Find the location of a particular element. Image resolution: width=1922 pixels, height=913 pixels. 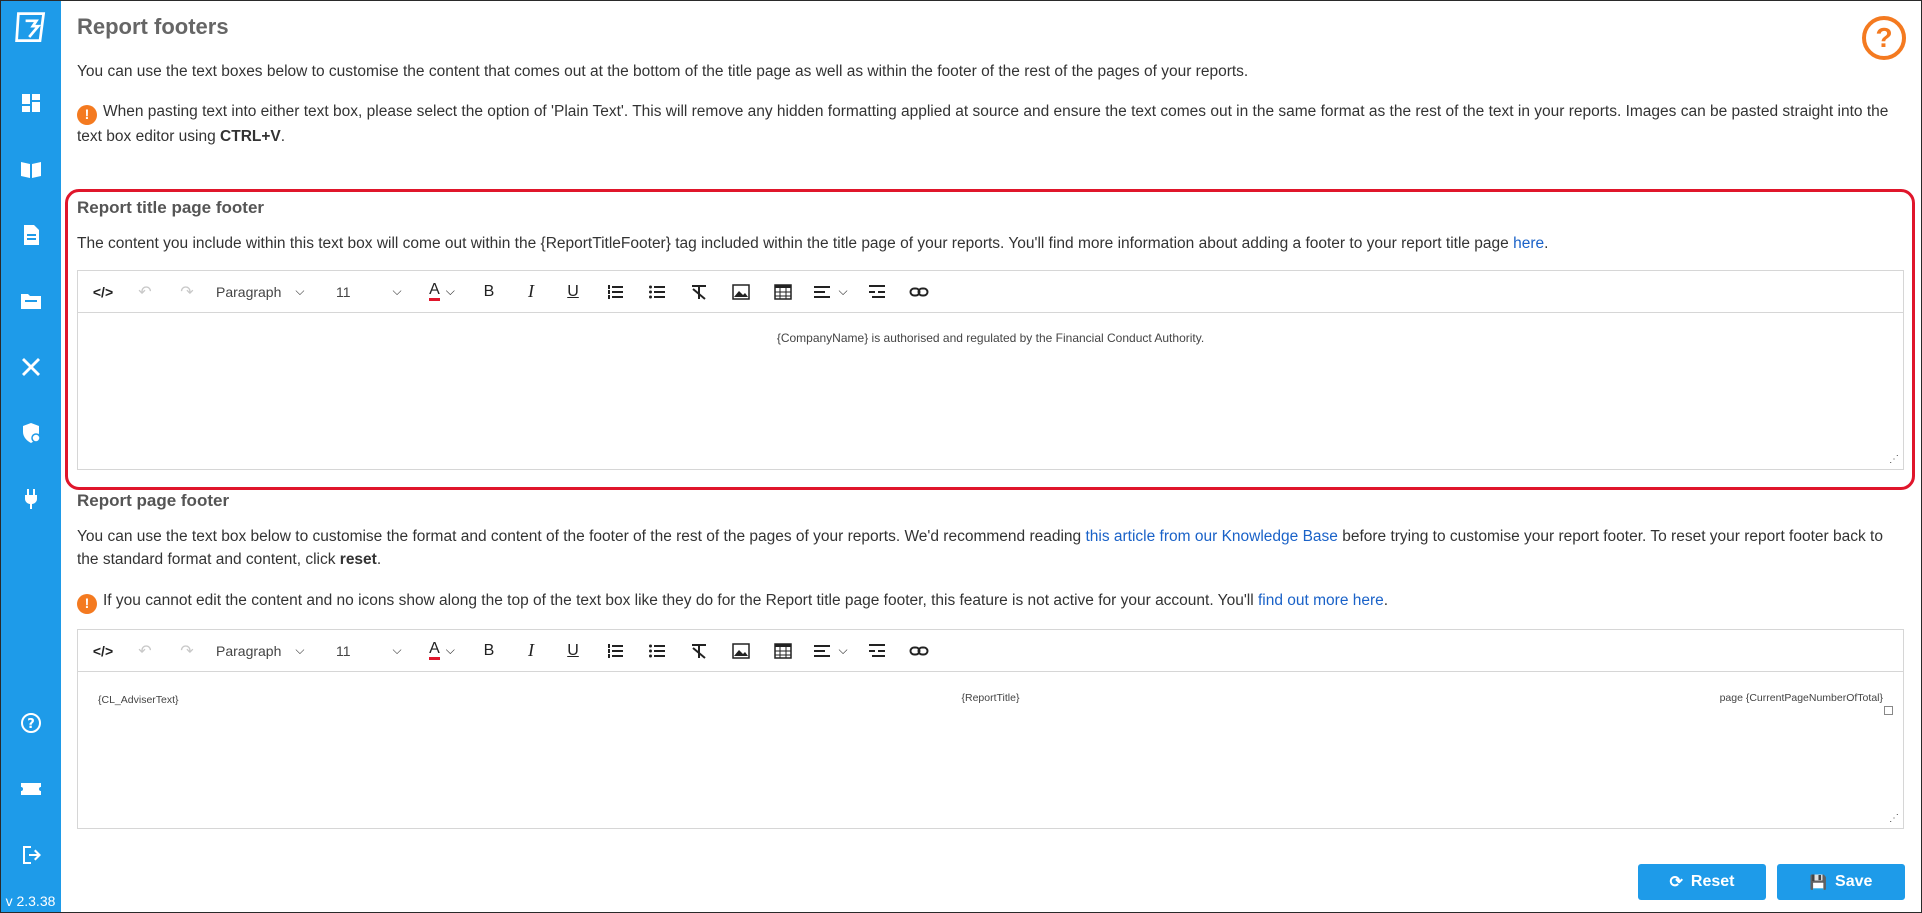

page-footer-center-text: {ReportTitle} is located at coordinates (990, 698).